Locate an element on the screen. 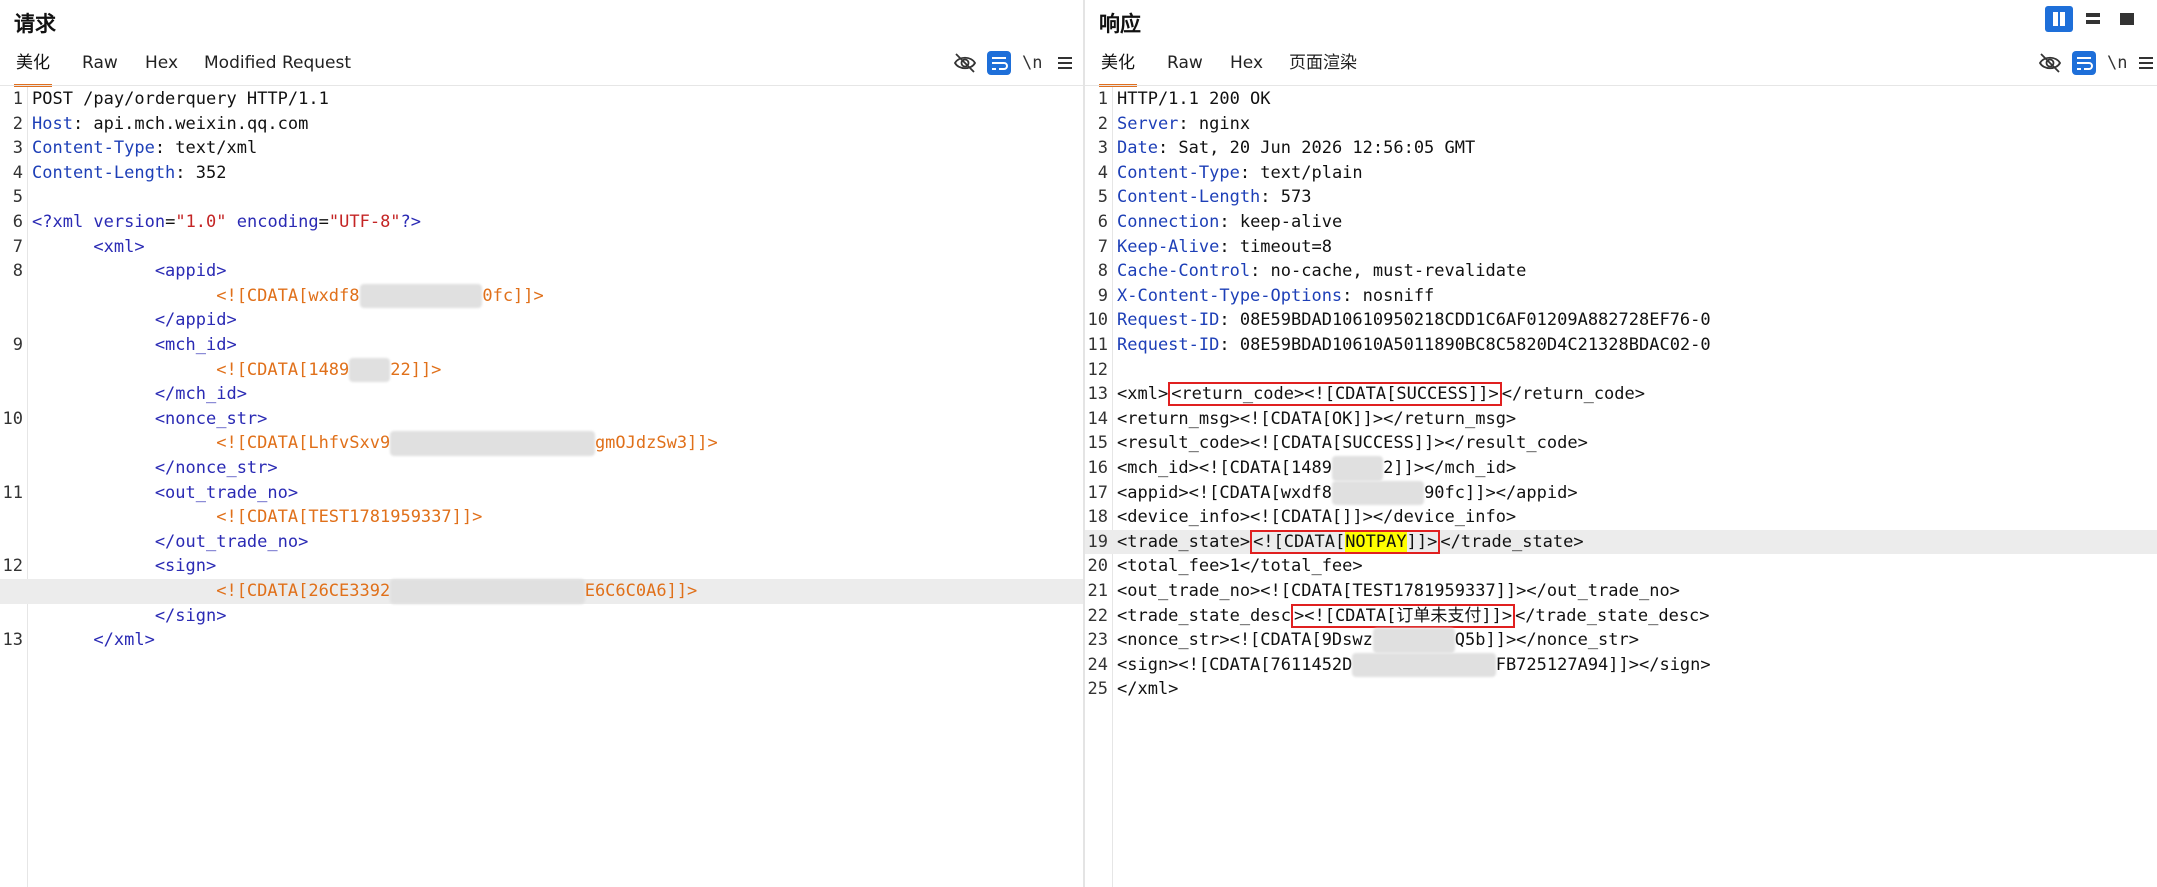 This screenshot has width=2157, height=887. line-text: Content-Type: text/plain is located at coordinates (1240, 173).